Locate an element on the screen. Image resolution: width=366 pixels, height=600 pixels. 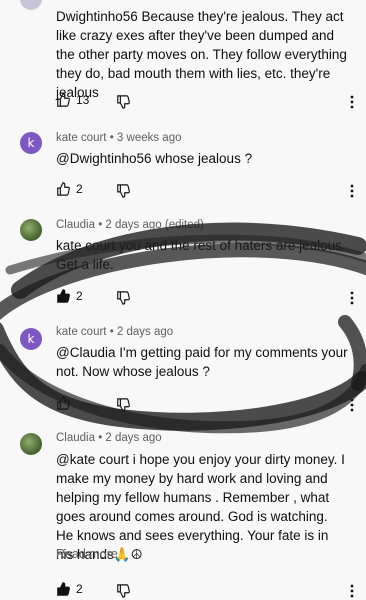
comment-text: @Dwightinho56 whose jealous ? is located at coordinates (154, 158).